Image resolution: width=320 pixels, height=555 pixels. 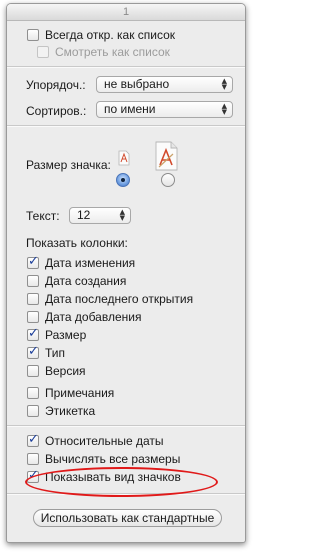 What do you see at coordinates (68, 165) in the screenshot?
I see `icon-size-label: Размер значка:` at bounding box center [68, 165].